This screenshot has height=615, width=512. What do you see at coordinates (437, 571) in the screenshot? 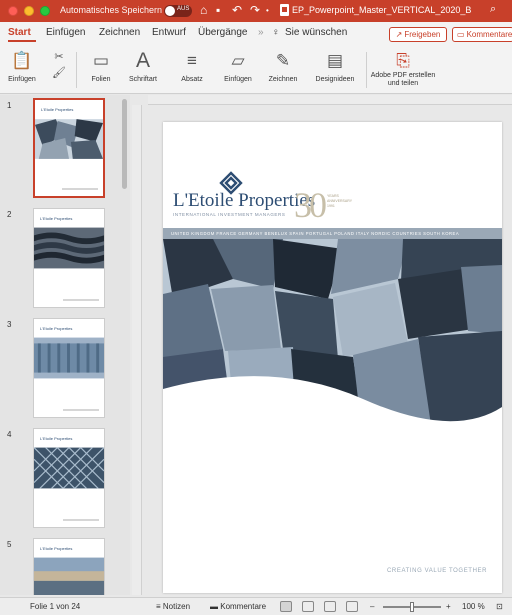
I see `slogan-text: CREATING VALUE TOGETHER` at bounding box center [437, 571].